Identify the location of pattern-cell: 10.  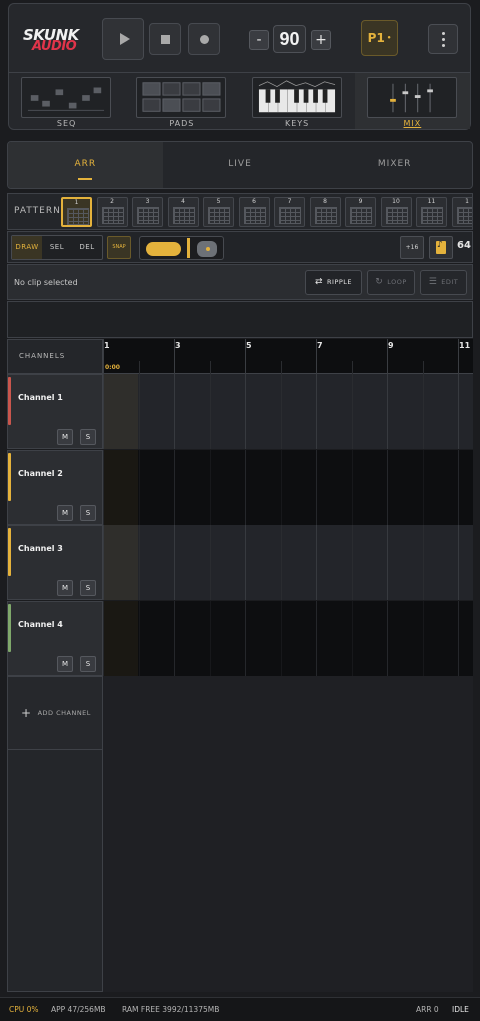
(396, 212).